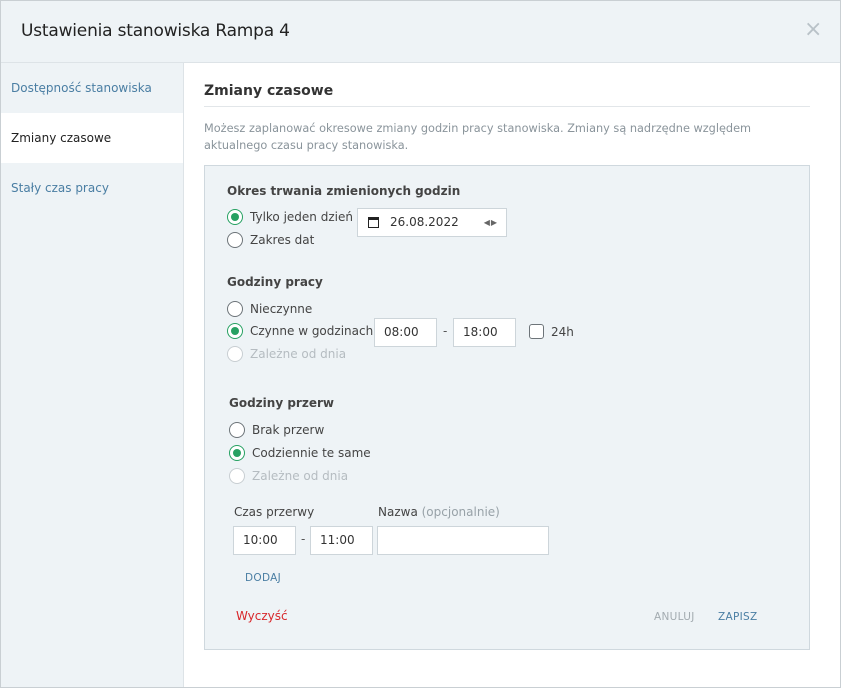 The height and width of the screenshot is (688, 841). What do you see at coordinates (507, 106) in the screenshot?
I see `divider` at bounding box center [507, 106].